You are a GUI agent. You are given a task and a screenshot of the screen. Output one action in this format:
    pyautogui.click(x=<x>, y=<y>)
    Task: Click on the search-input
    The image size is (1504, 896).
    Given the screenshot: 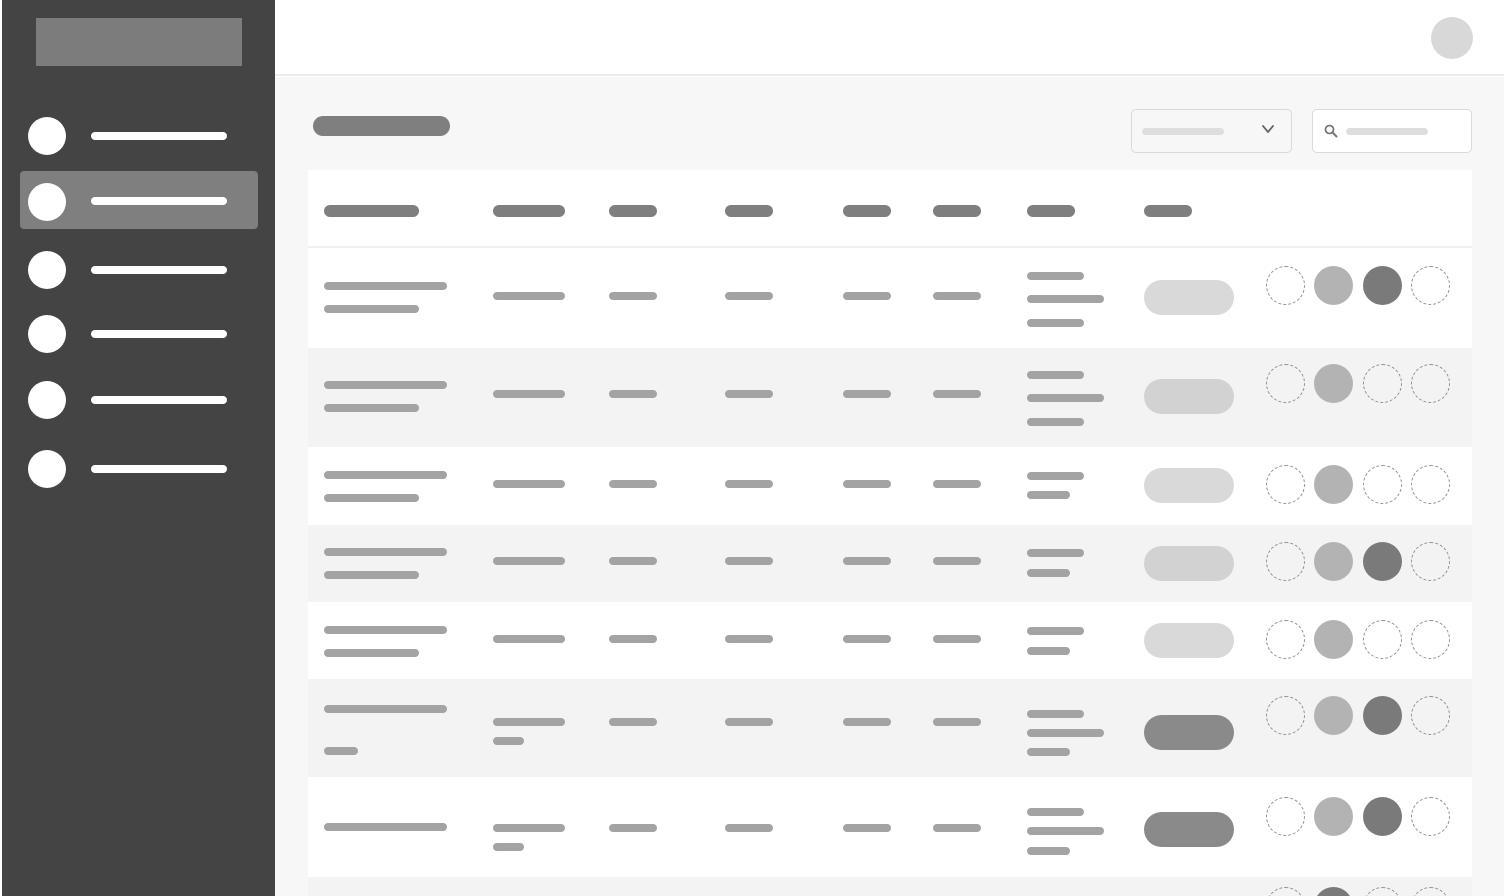 What is the action you would take?
    pyautogui.click(x=1392, y=131)
    